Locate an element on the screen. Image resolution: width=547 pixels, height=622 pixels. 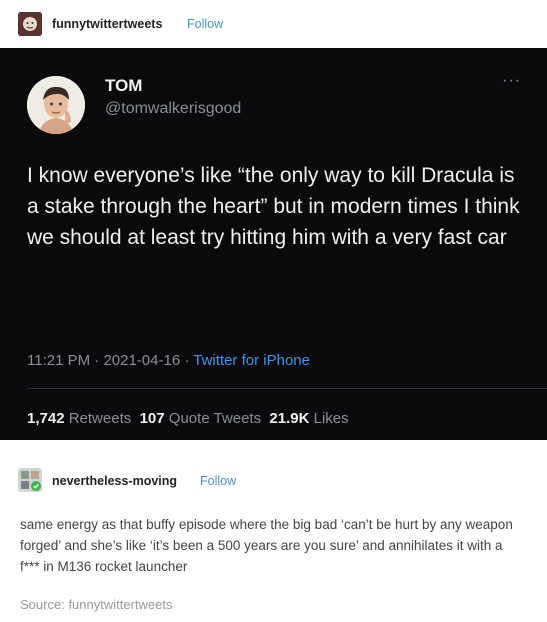
retweets-label: Retweets is located at coordinates (100, 418).